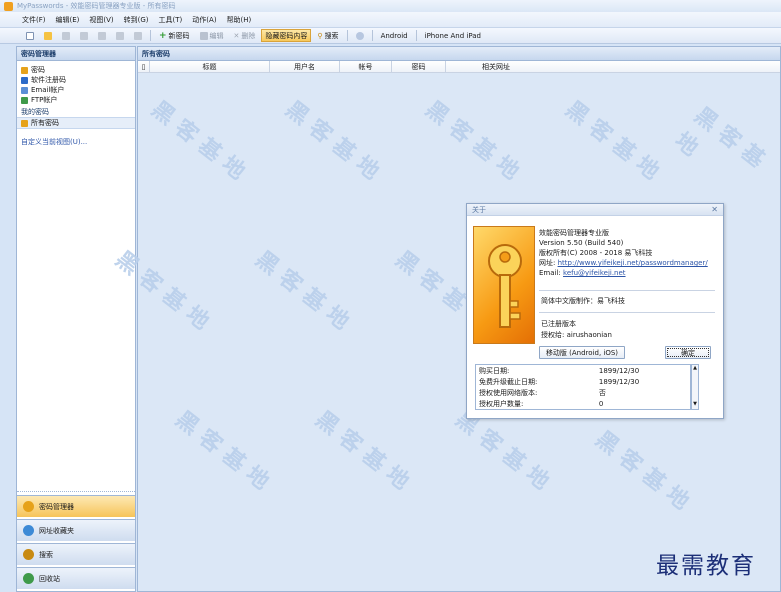 The image size is (781, 592). I want to click on content-header: 所有密码, so click(459, 54).